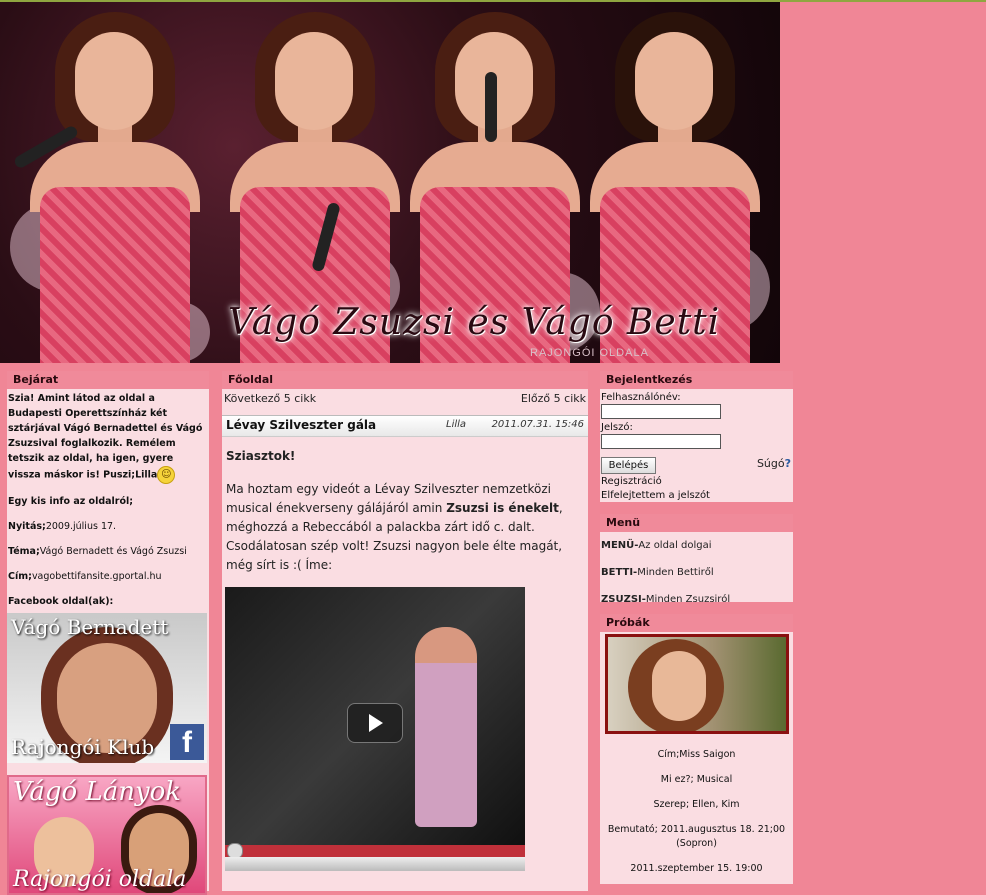 This screenshot has height=895, width=986. I want to click on login-heading: Bejelentkezés, so click(696, 380).